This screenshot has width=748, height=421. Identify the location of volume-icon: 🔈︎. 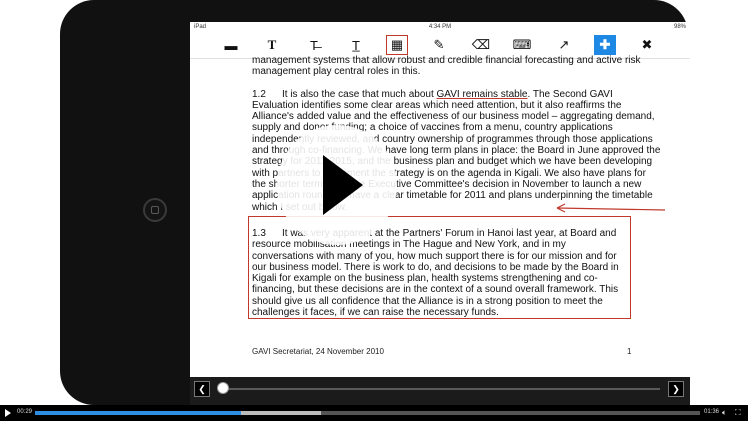
(724, 413).